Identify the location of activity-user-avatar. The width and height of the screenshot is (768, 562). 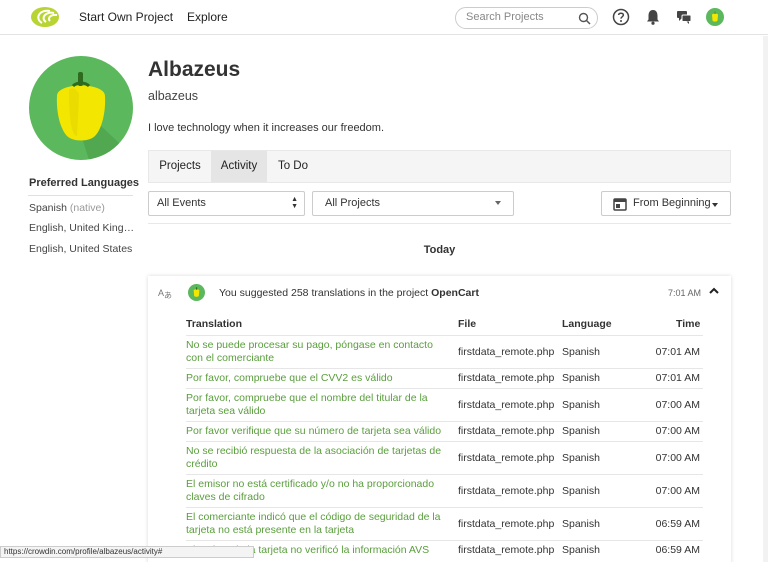
(196, 292).